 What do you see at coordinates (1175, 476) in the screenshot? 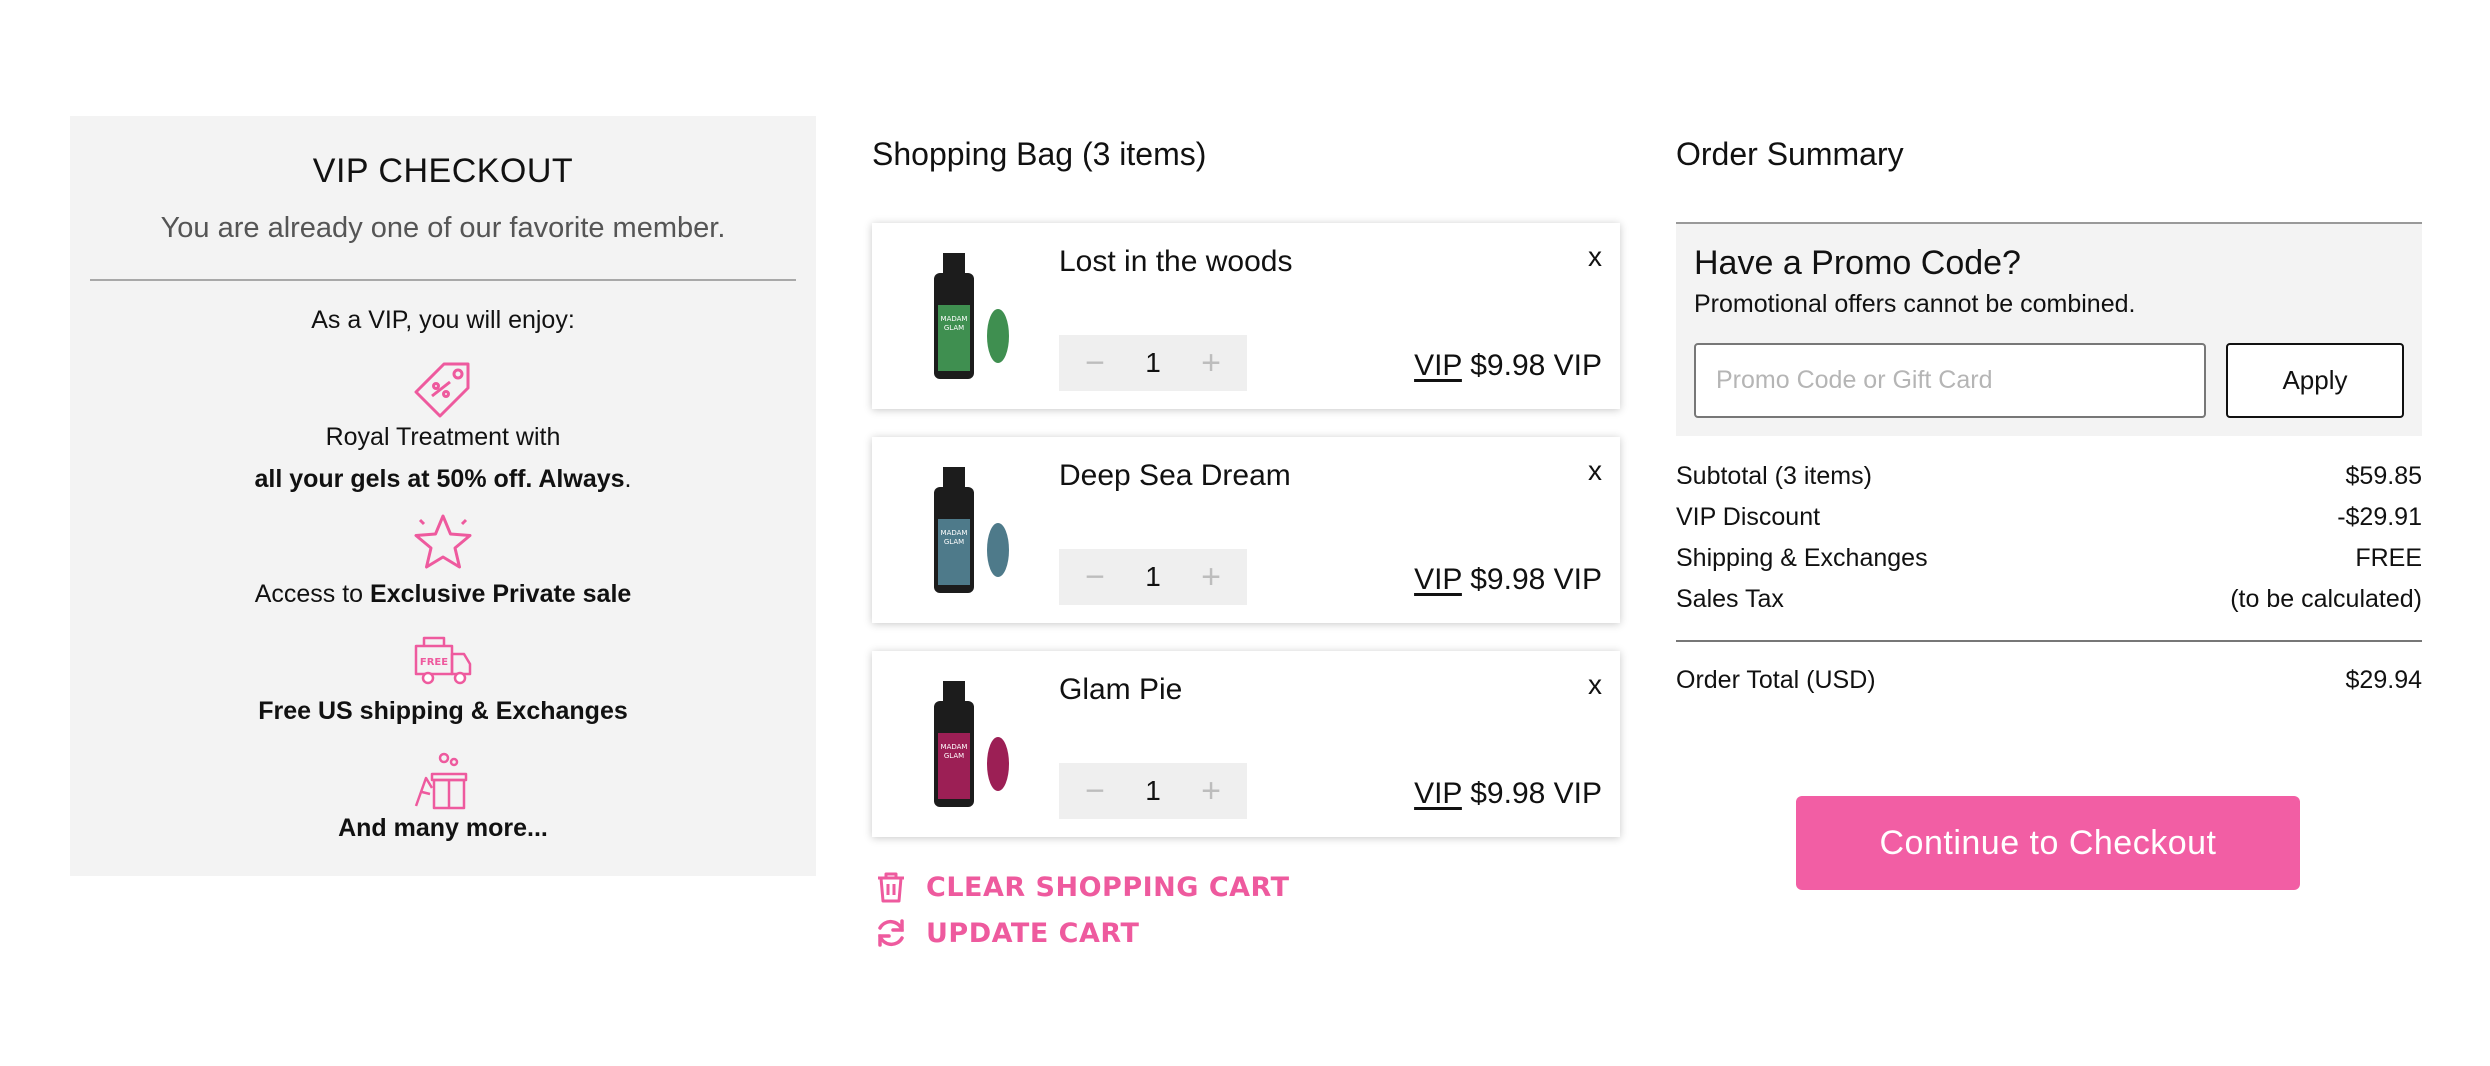
I see `product-name: Deep Sea Dream` at bounding box center [1175, 476].